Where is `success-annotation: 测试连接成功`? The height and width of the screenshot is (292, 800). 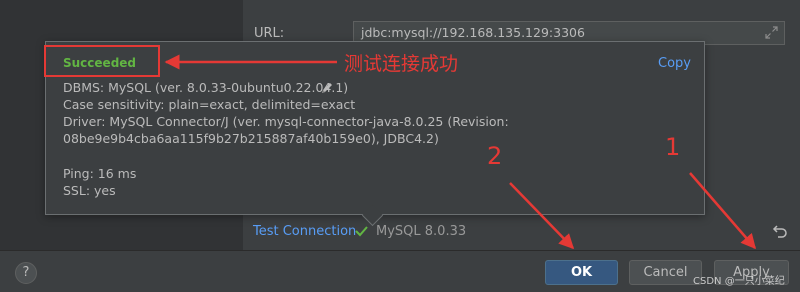
success-annotation: 测试连接成功 is located at coordinates (401, 64).